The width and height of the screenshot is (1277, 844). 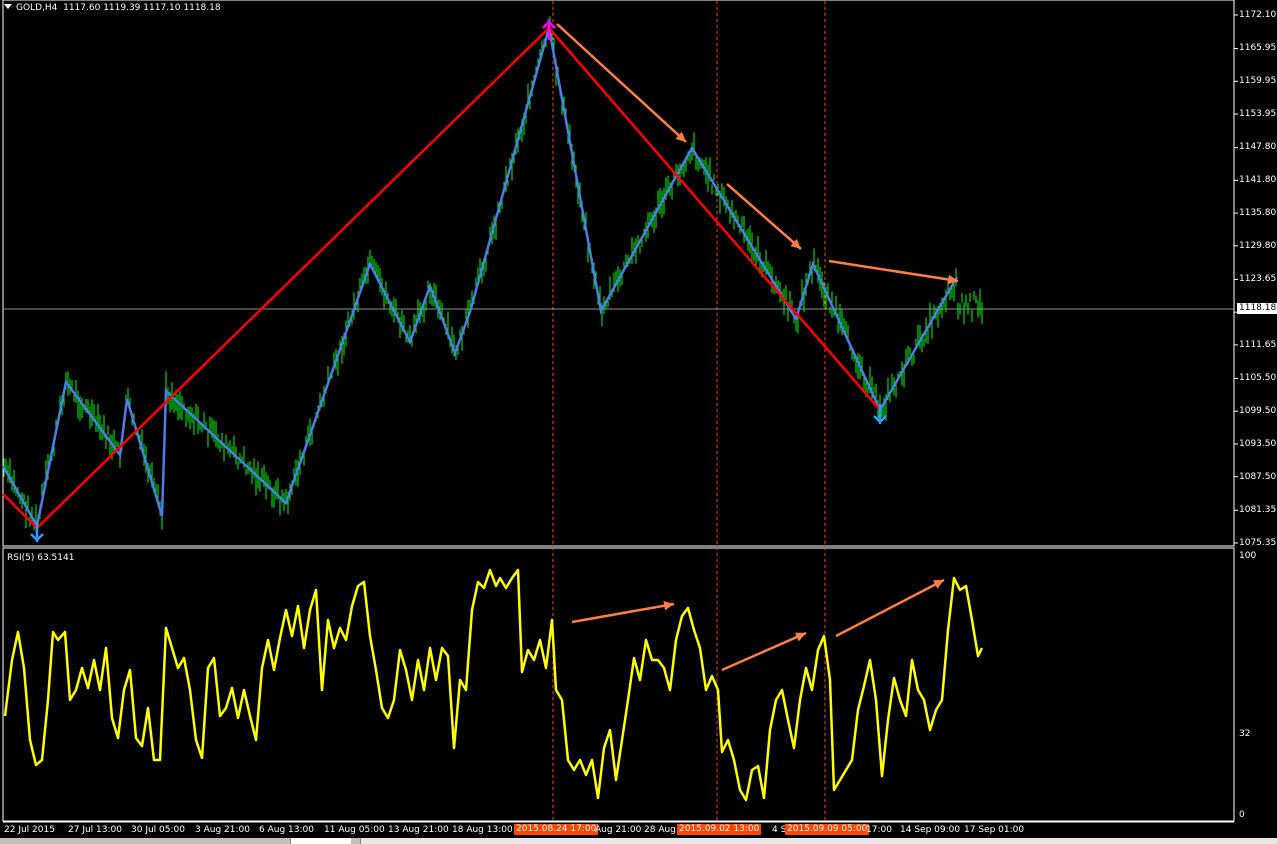 I want to click on time-tick-label: 3 Aug 21:00, so click(x=222, y=830).